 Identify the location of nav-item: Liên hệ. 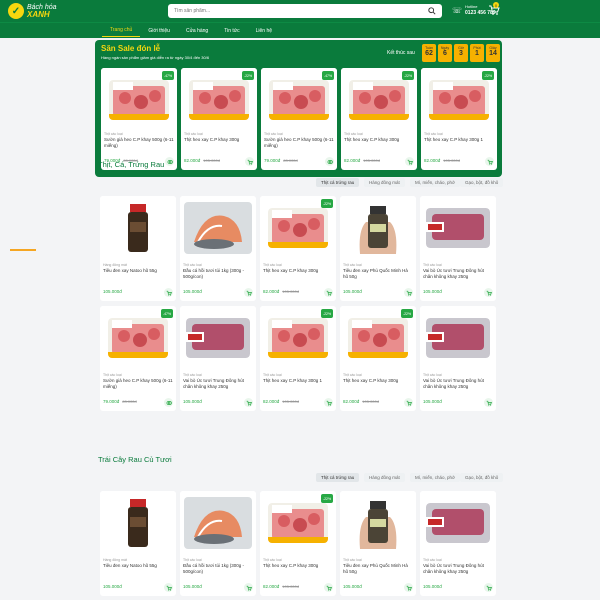
(264, 31).